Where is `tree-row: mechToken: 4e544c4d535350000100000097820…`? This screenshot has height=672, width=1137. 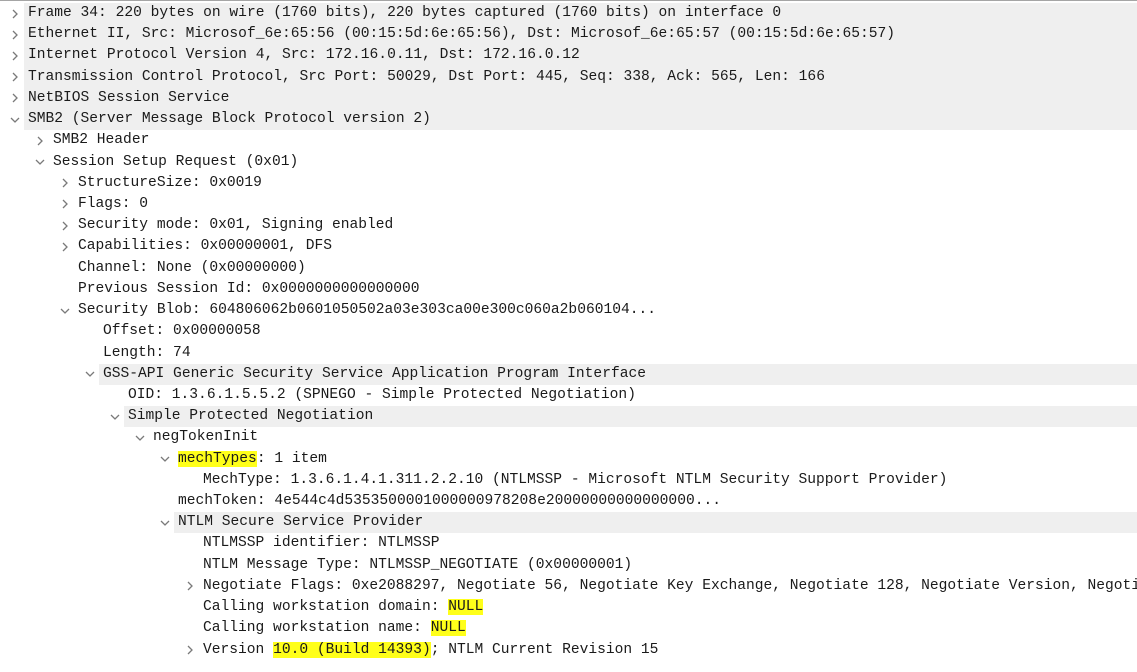 tree-row: mechToken: 4e544c4d535350000100000097820… is located at coordinates (568, 501).